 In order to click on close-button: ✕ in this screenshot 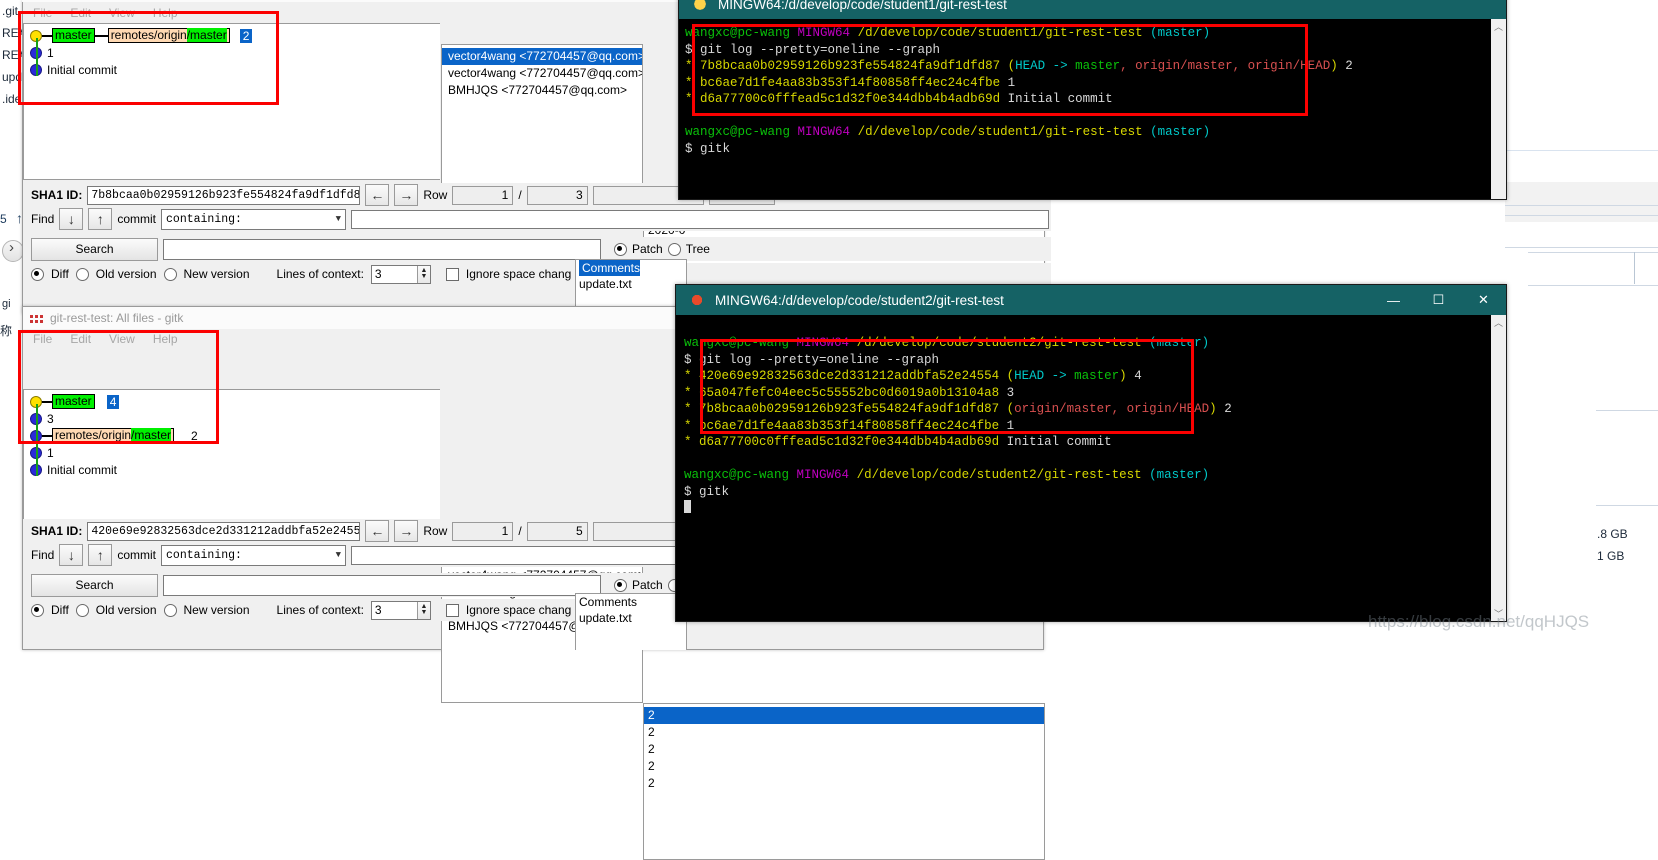, I will do `click(1483, 300)`.